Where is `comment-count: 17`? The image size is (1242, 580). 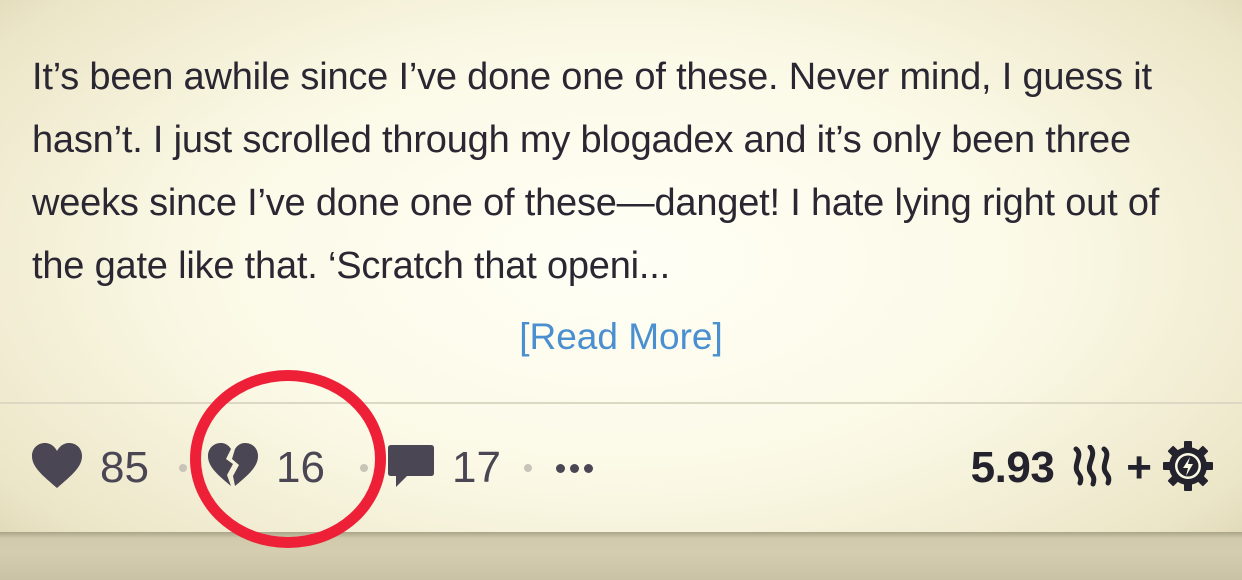 comment-count: 17 is located at coordinates (476, 467).